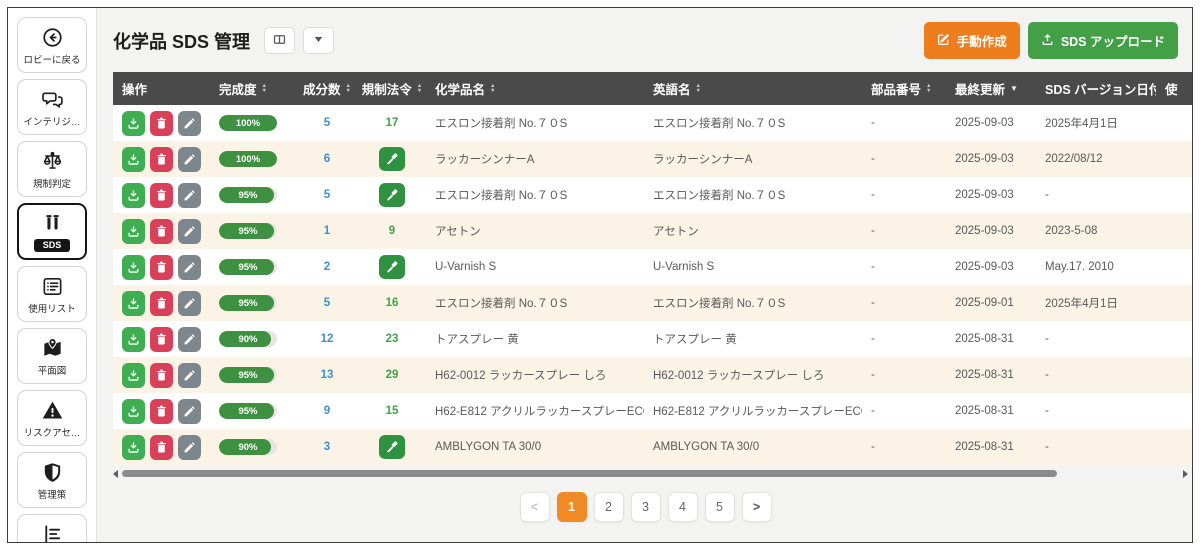  What do you see at coordinates (52, 356) in the screenshot?
I see `sidebar-item-floor-plan: 平面図` at bounding box center [52, 356].